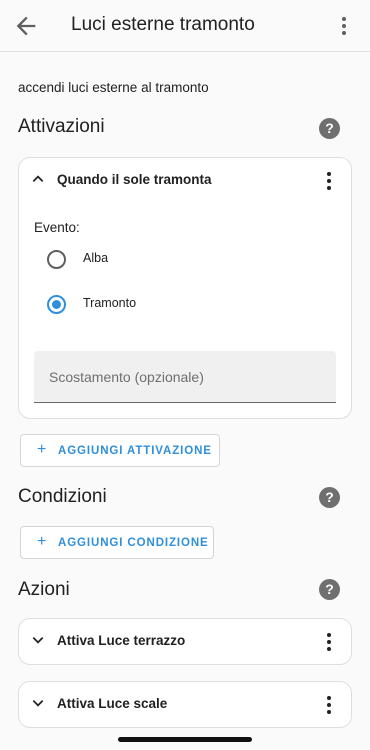 The width and height of the screenshot is (370, 750). Describe the element at coordinates (113, 87) in the screenshot. I see `automation-description: accendi luci esterne al tramonto` at that location.